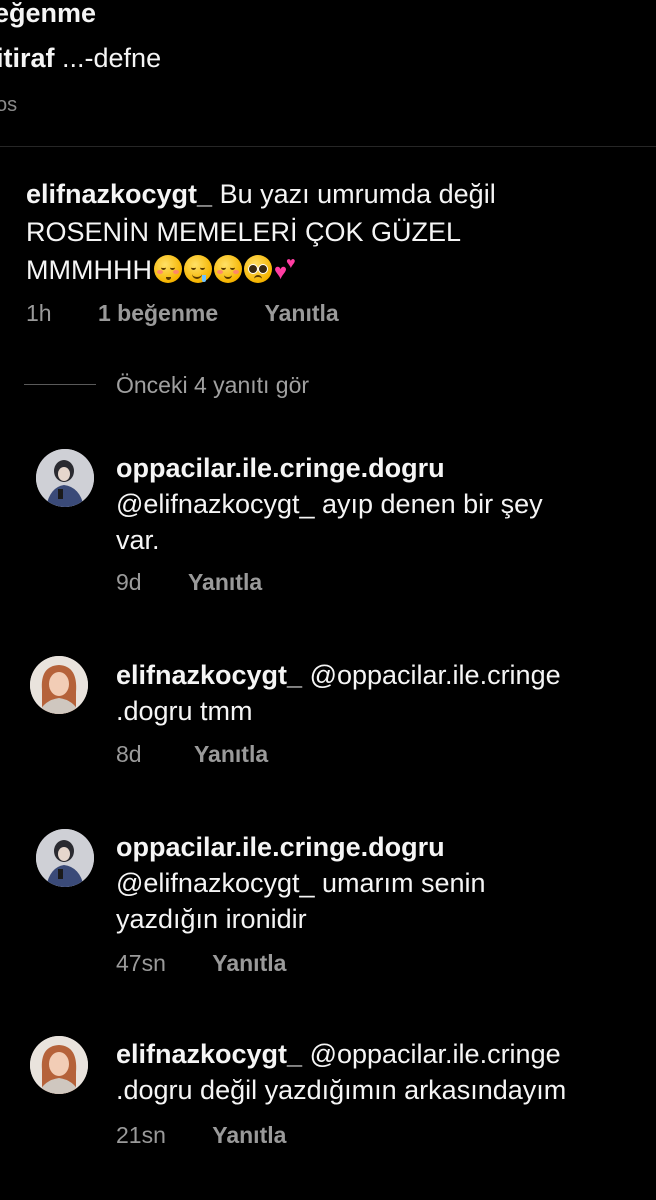  Describe the element at coordinates (27, 58) in the screenshot. I see `post-caption-user: itiraf` at that location.